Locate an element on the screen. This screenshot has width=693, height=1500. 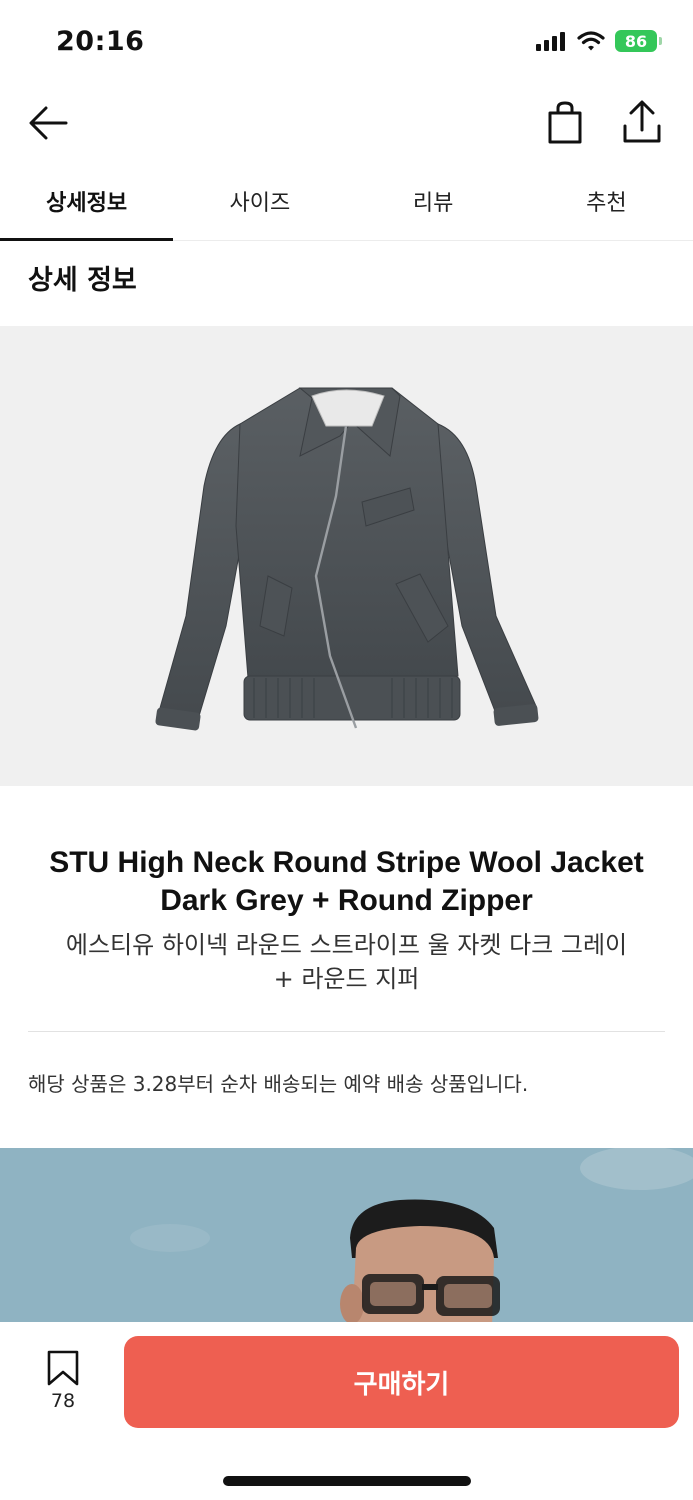
shopping-bag-icon is located at coordinates (565, 123).